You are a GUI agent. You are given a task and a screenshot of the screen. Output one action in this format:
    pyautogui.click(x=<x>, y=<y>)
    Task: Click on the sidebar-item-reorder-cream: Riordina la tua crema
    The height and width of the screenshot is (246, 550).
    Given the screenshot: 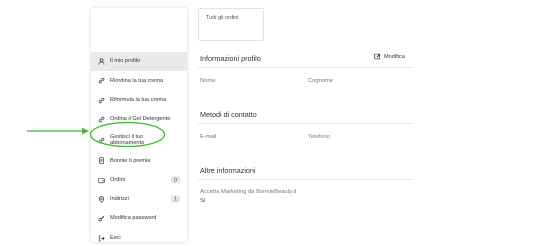 What is the action you would take?
    pyautogui.click(x=139, y=80)
    